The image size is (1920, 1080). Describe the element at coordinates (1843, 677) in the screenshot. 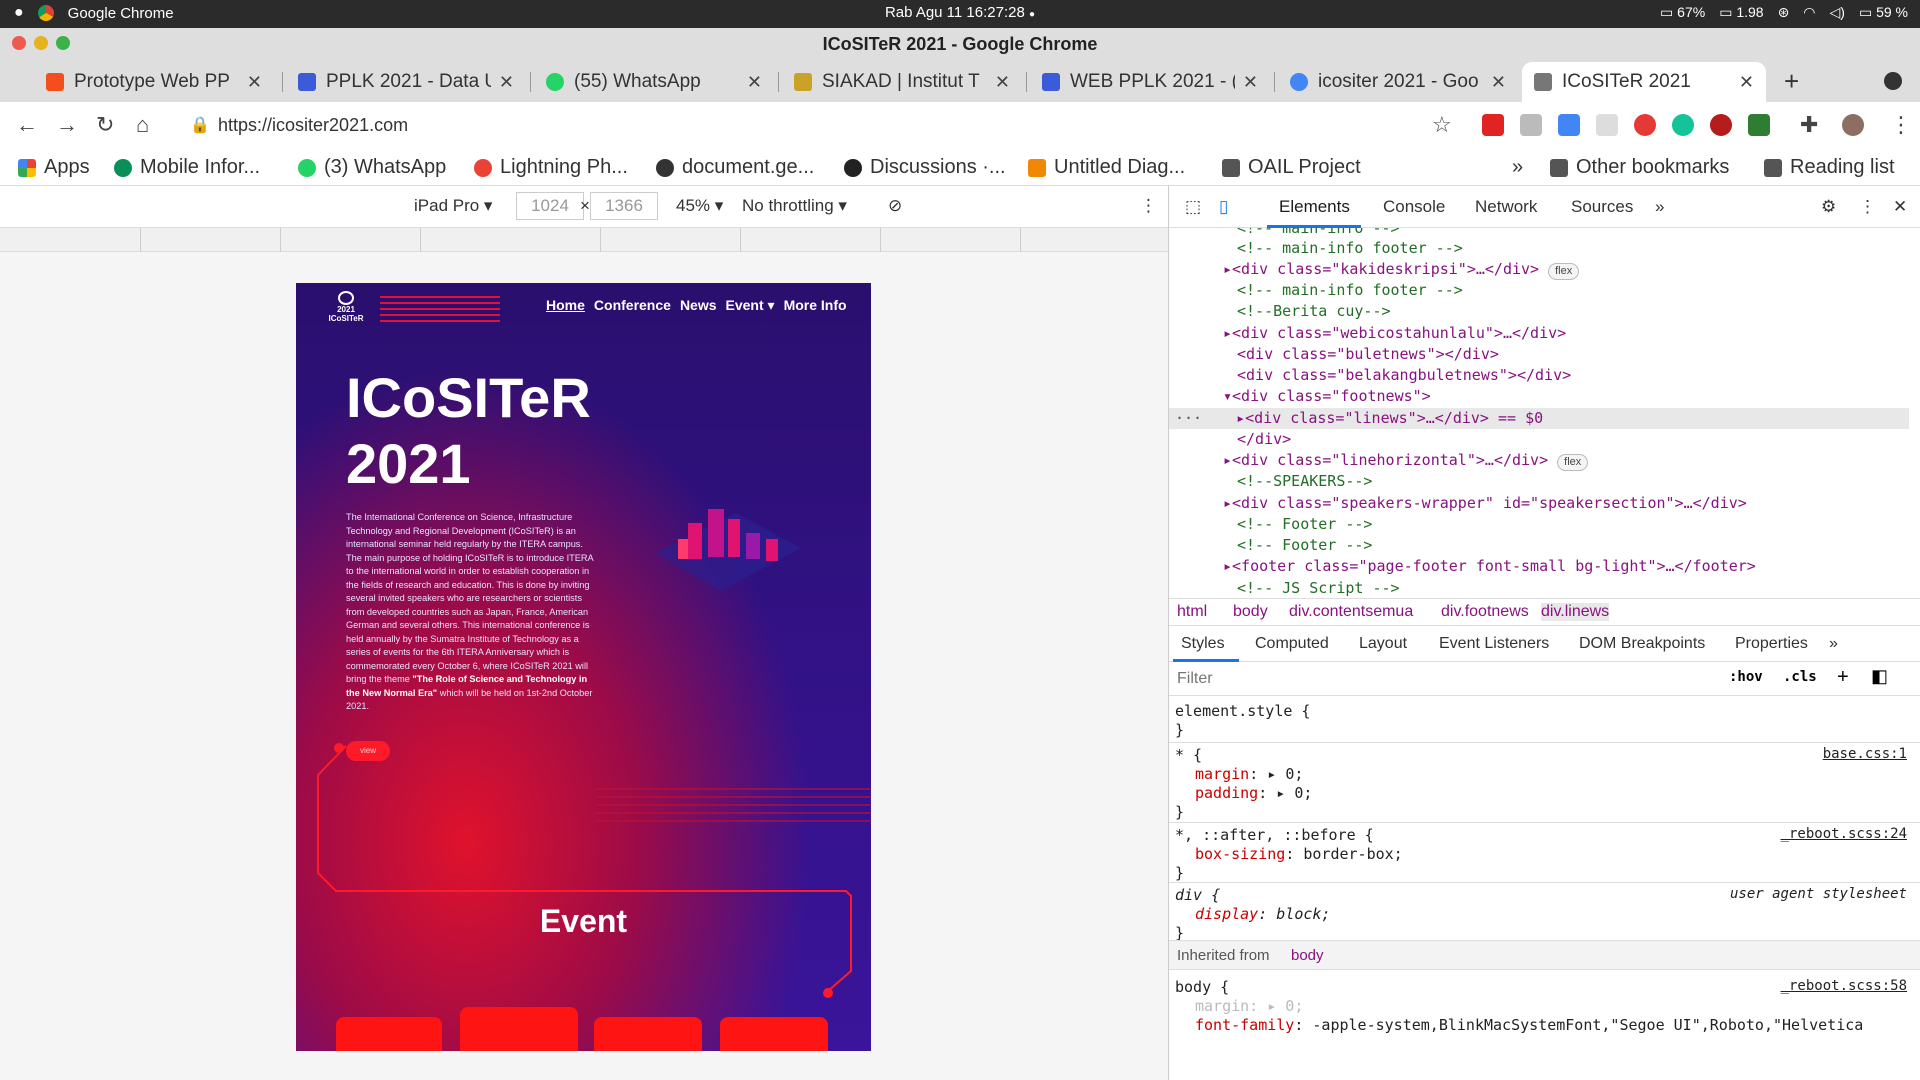

I see `new-rule-icon: +` at that location.